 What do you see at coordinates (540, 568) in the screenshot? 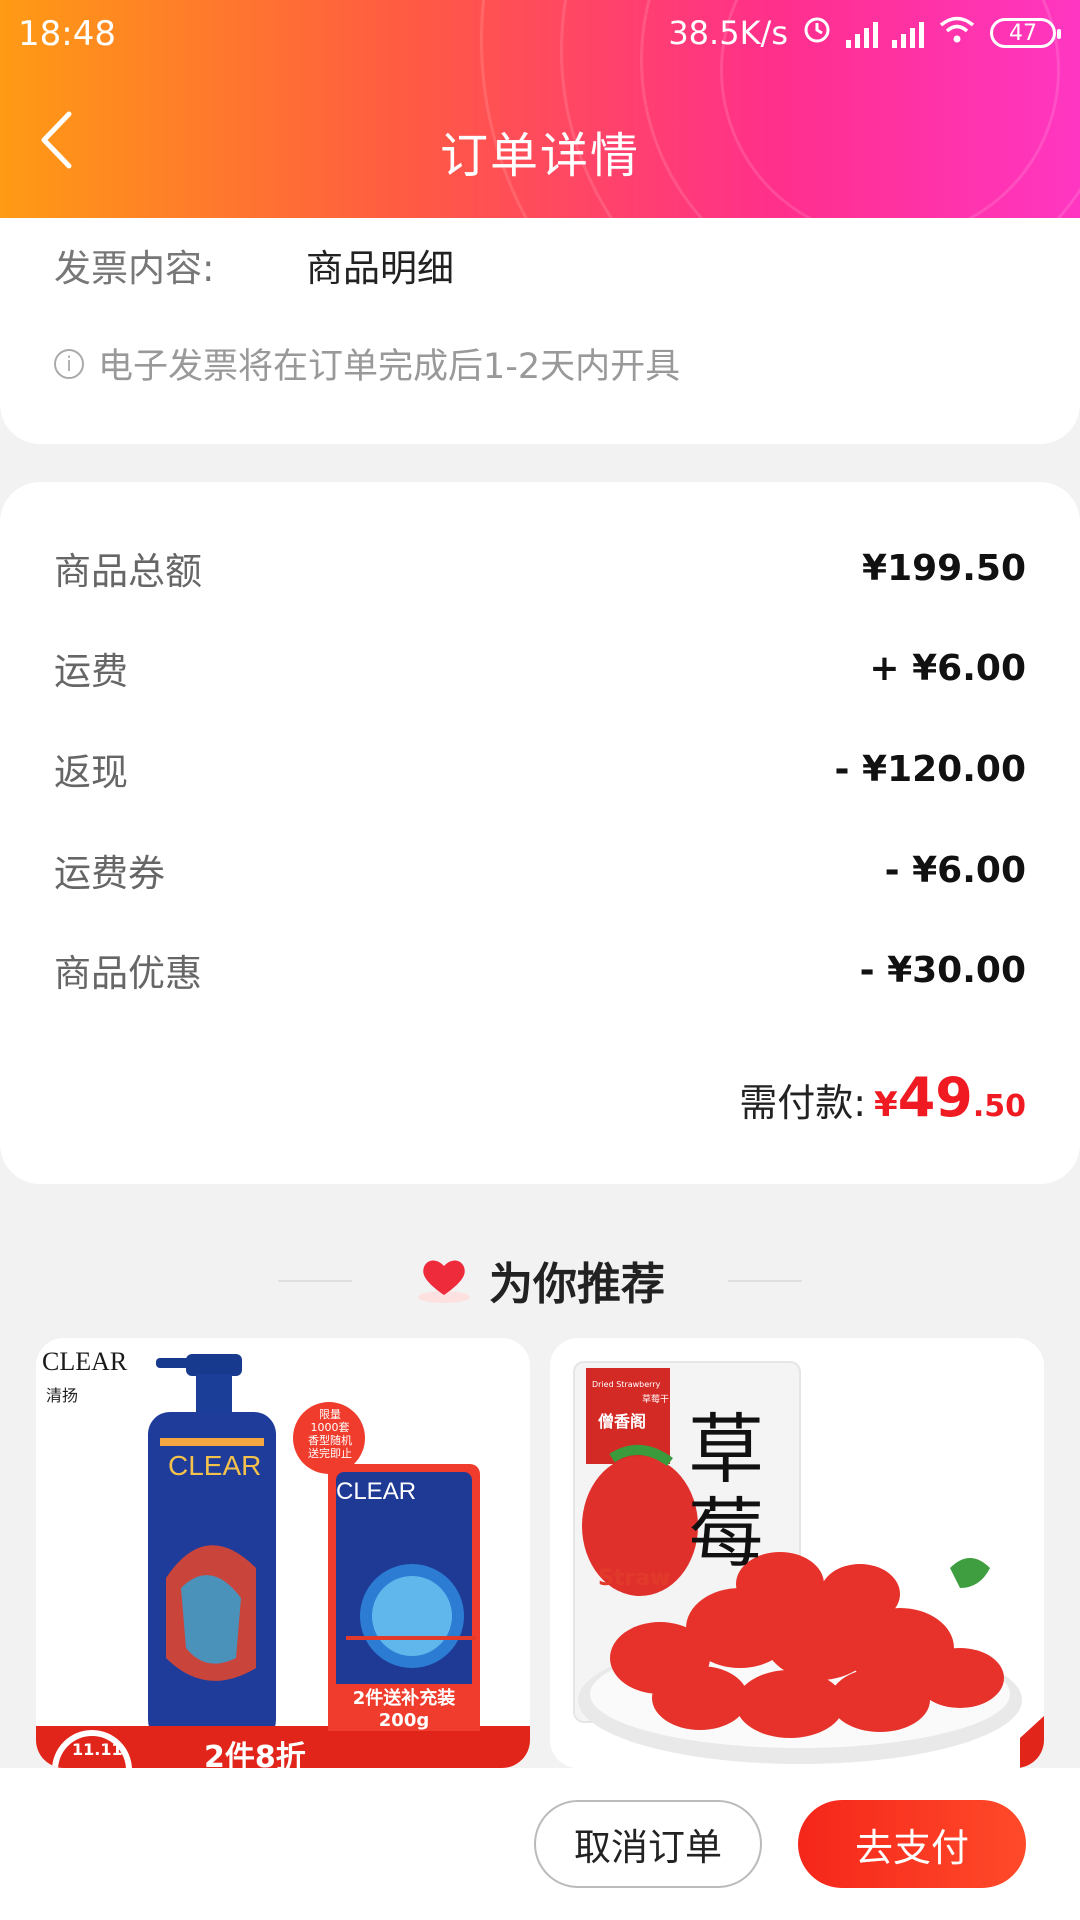
I see `price-row: 商品总额 ¥199.50` at bounding box center [540, 568].